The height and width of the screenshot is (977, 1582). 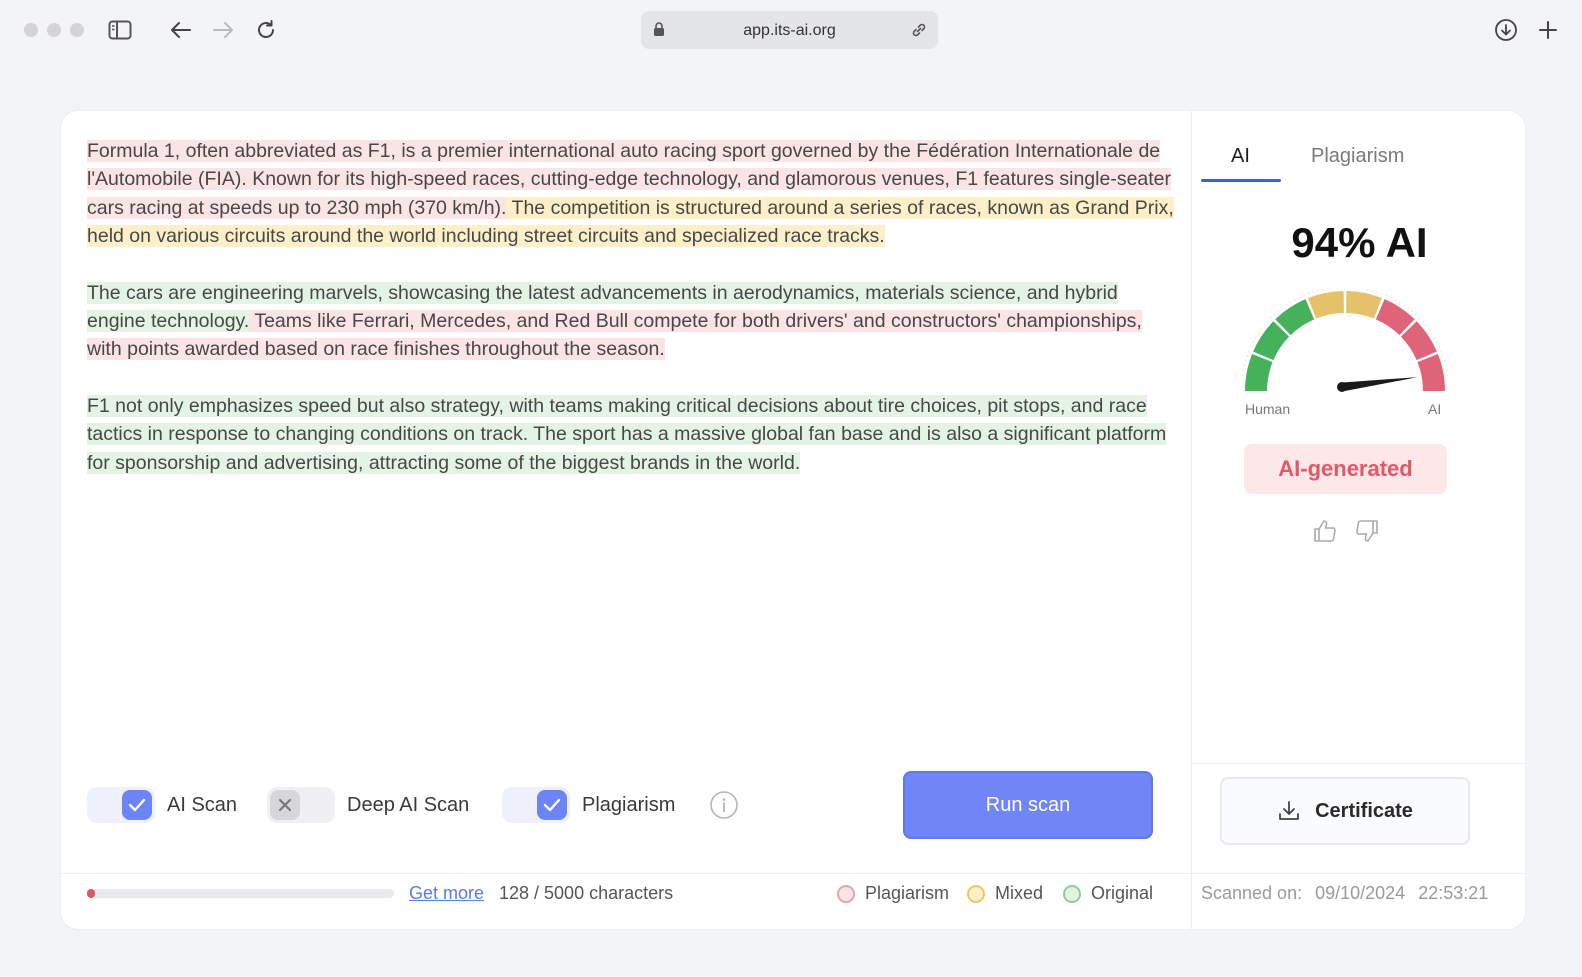 What do you see at coordinates (1345, 340) in the screenshot?
I see `ai-gauge` at bounding box center [1345, 340].